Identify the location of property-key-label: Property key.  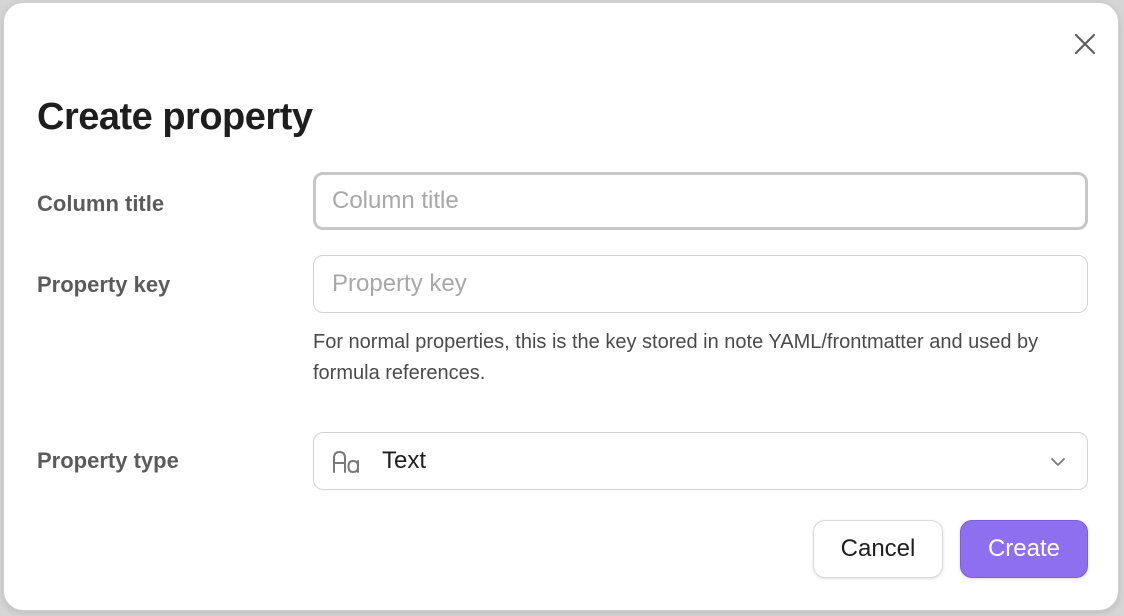
(104, 284).